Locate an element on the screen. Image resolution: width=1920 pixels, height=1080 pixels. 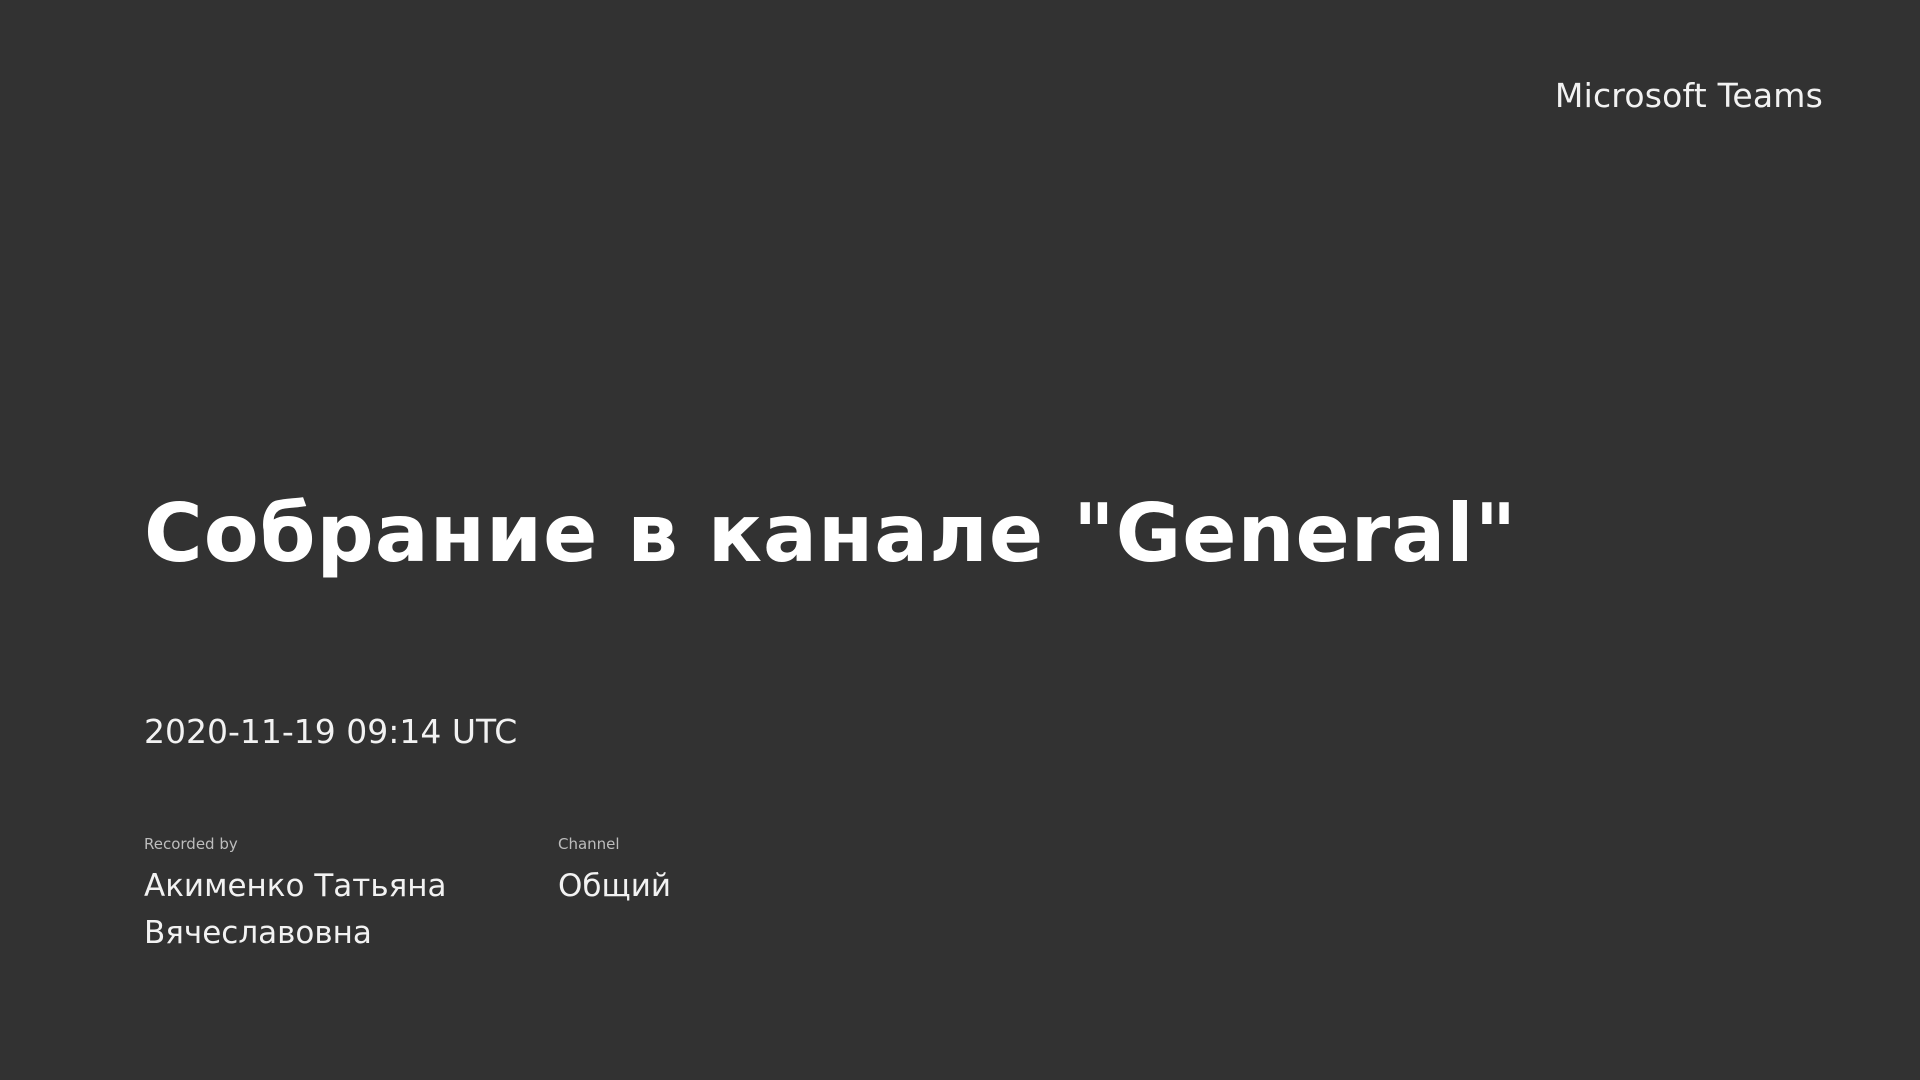
meeting-datetime: 2020-11-19 09:14 UTC is located at coordinates (331, 731).